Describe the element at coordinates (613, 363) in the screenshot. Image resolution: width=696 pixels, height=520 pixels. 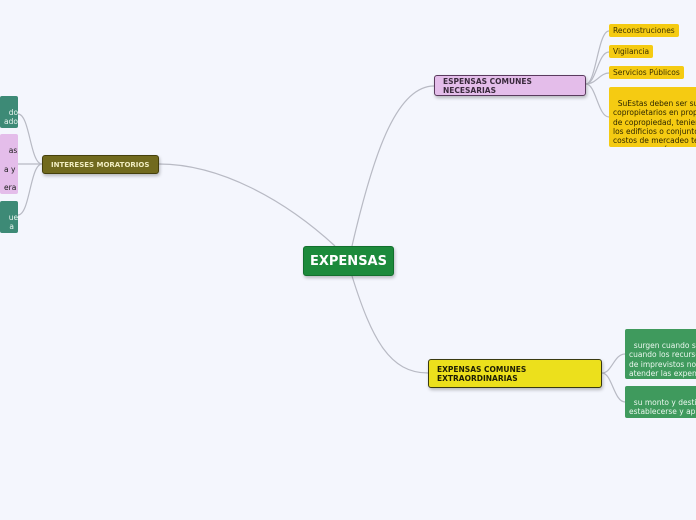
I see `link-ext-surgen` at that location.